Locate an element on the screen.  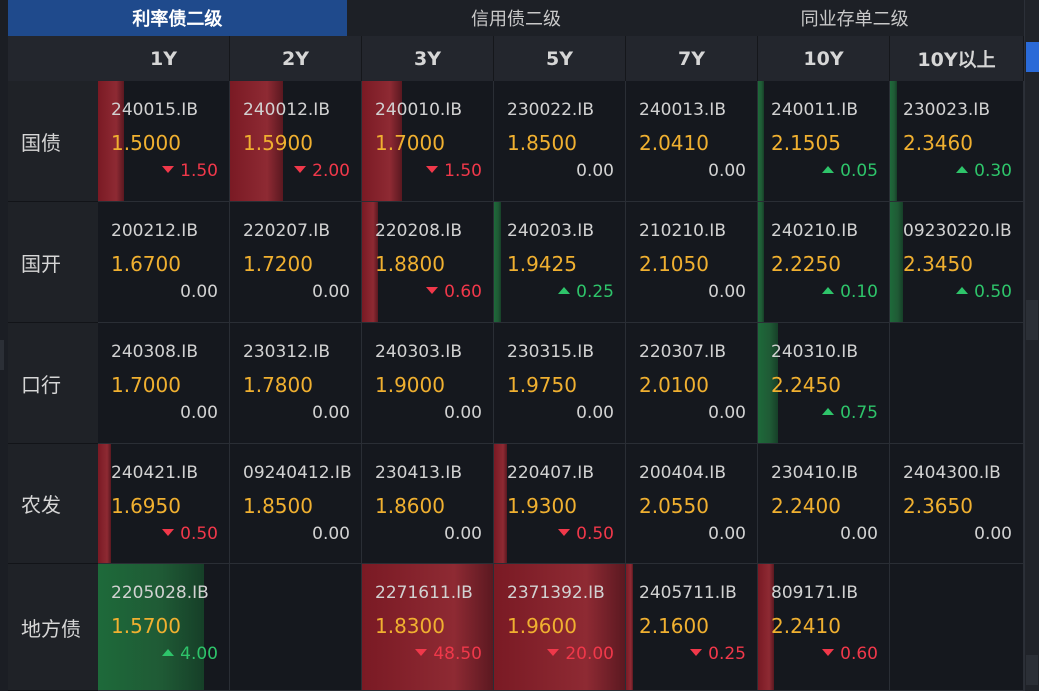
header-corner is located at coordinates (53, 58).